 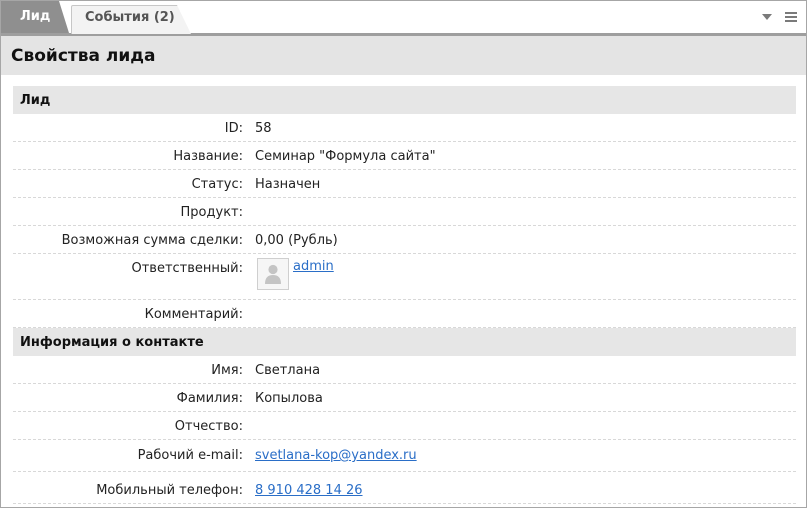 What do you see at coordinates (404, 240) in the screenshot?
I see `row-amount: Возможная сумма сделки: 0,00 (Рубль)` at bounding box center [404, 240].